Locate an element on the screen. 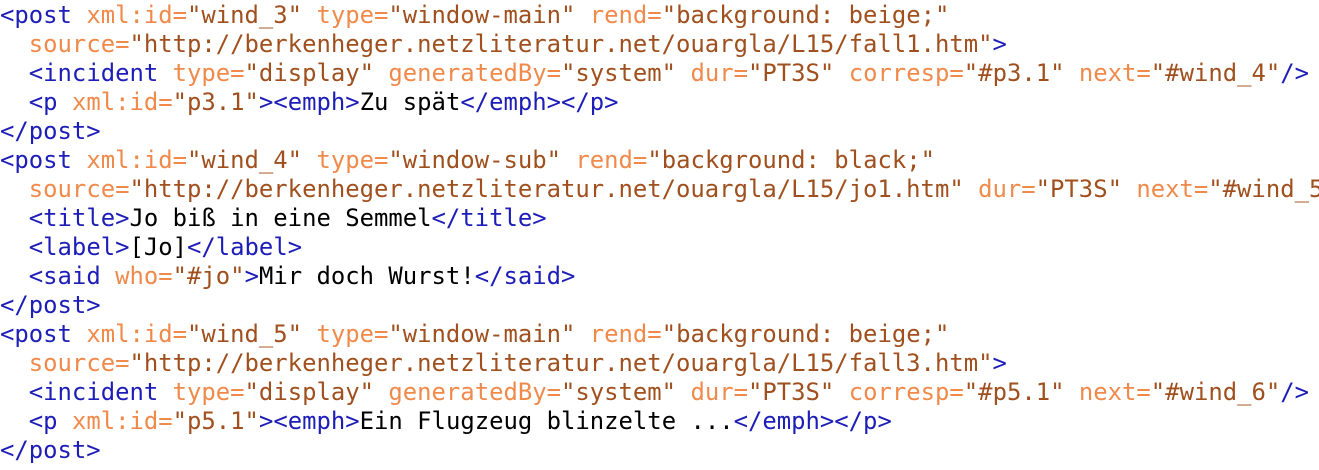 Image resolution: width=1319 pixels, height=470 pixels. xml-tag-token: <post is located at coordinates (36, 160).